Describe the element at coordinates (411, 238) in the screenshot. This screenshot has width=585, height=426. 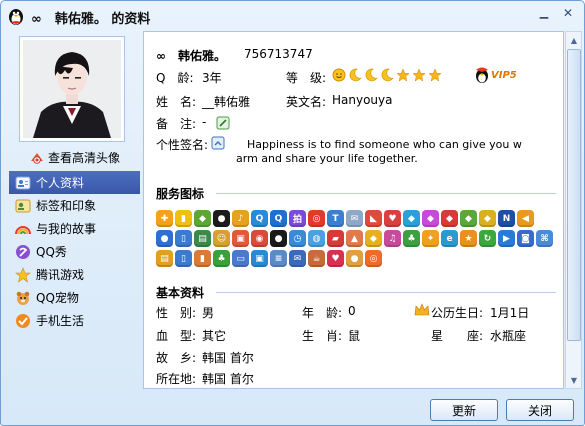
I see `service-icon-tree: ♣` at that location.